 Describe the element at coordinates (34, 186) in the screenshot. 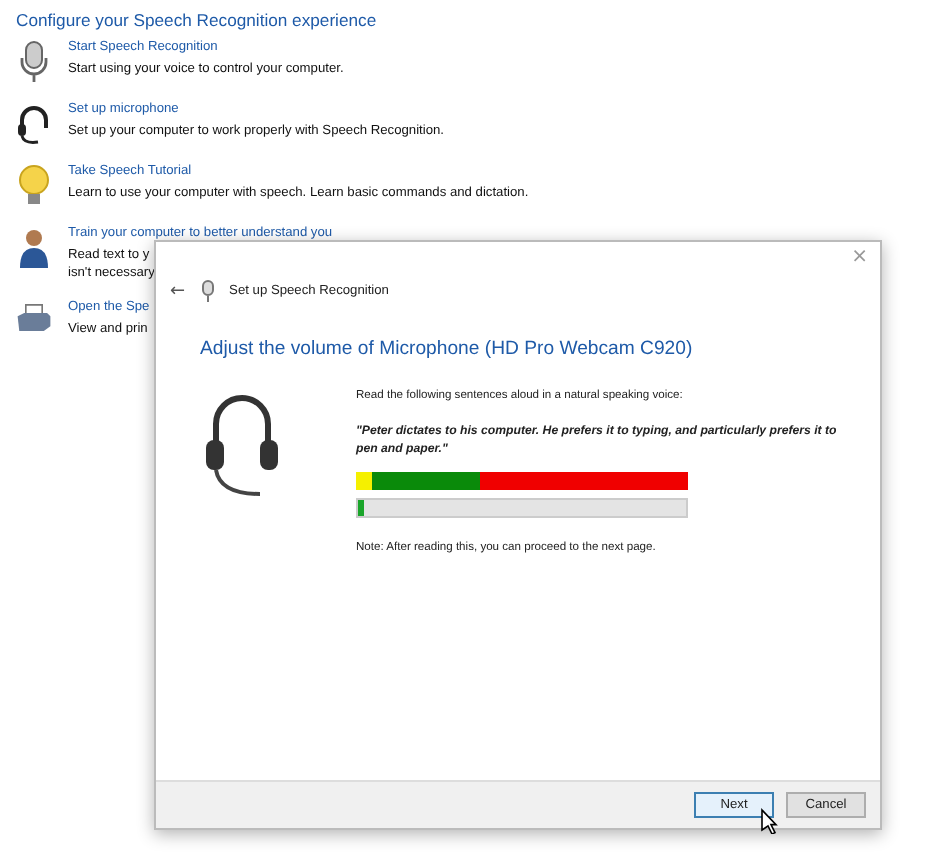

I see `light-bulb-icon` at that location.